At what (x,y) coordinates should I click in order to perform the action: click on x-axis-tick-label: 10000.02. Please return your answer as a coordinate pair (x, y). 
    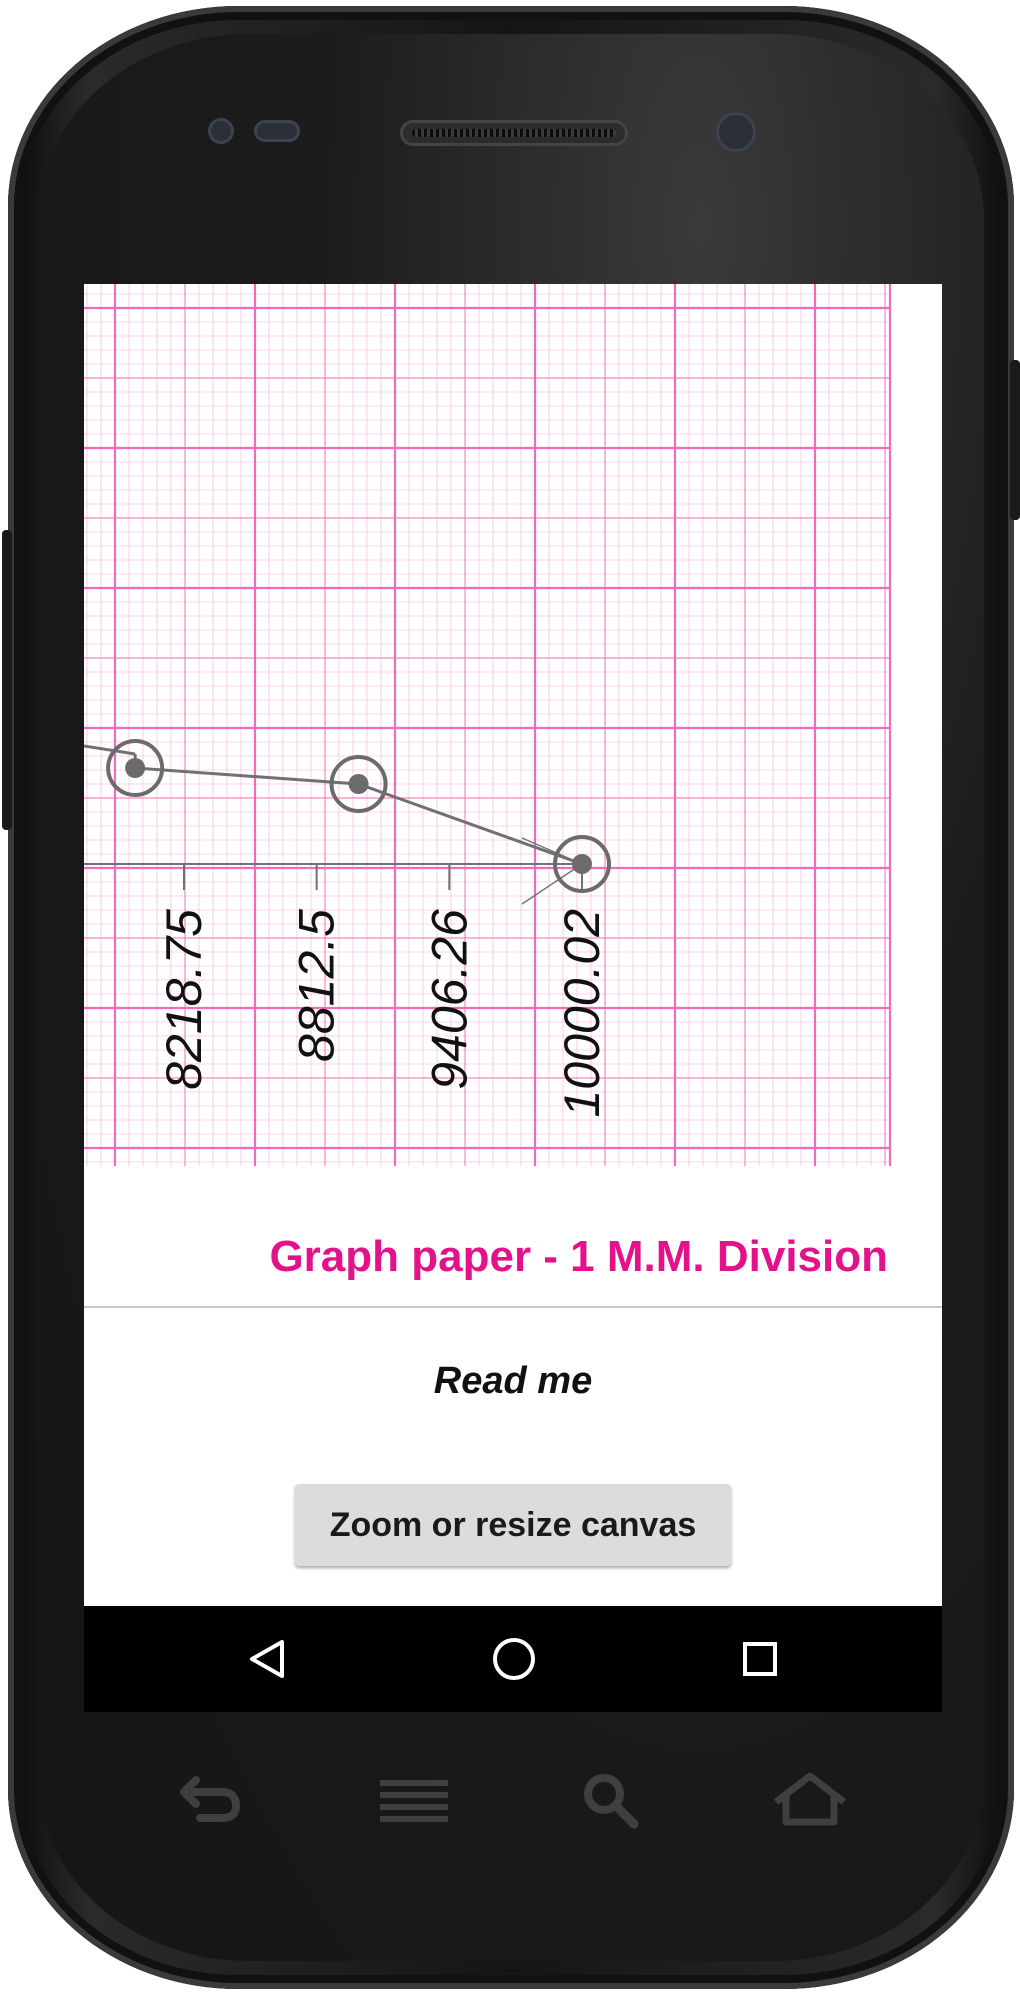
    Looking at the image, I should click on (582, 1013).